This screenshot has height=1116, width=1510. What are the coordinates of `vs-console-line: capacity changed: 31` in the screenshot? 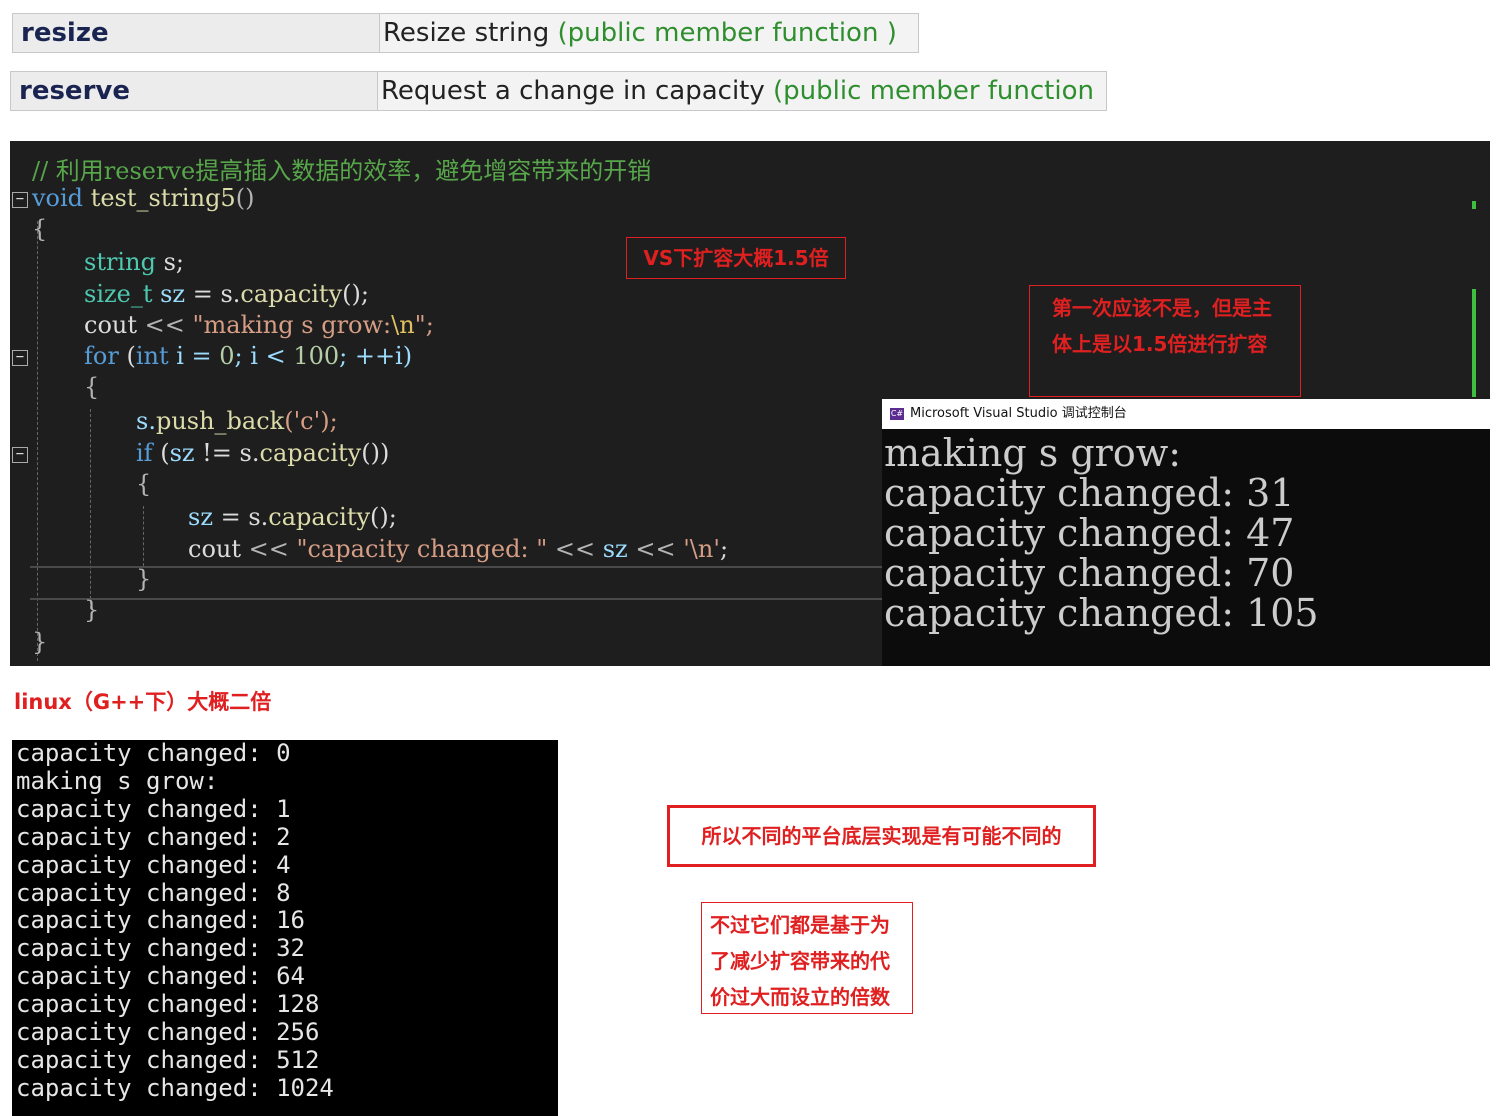 It's located at (1089, 493).